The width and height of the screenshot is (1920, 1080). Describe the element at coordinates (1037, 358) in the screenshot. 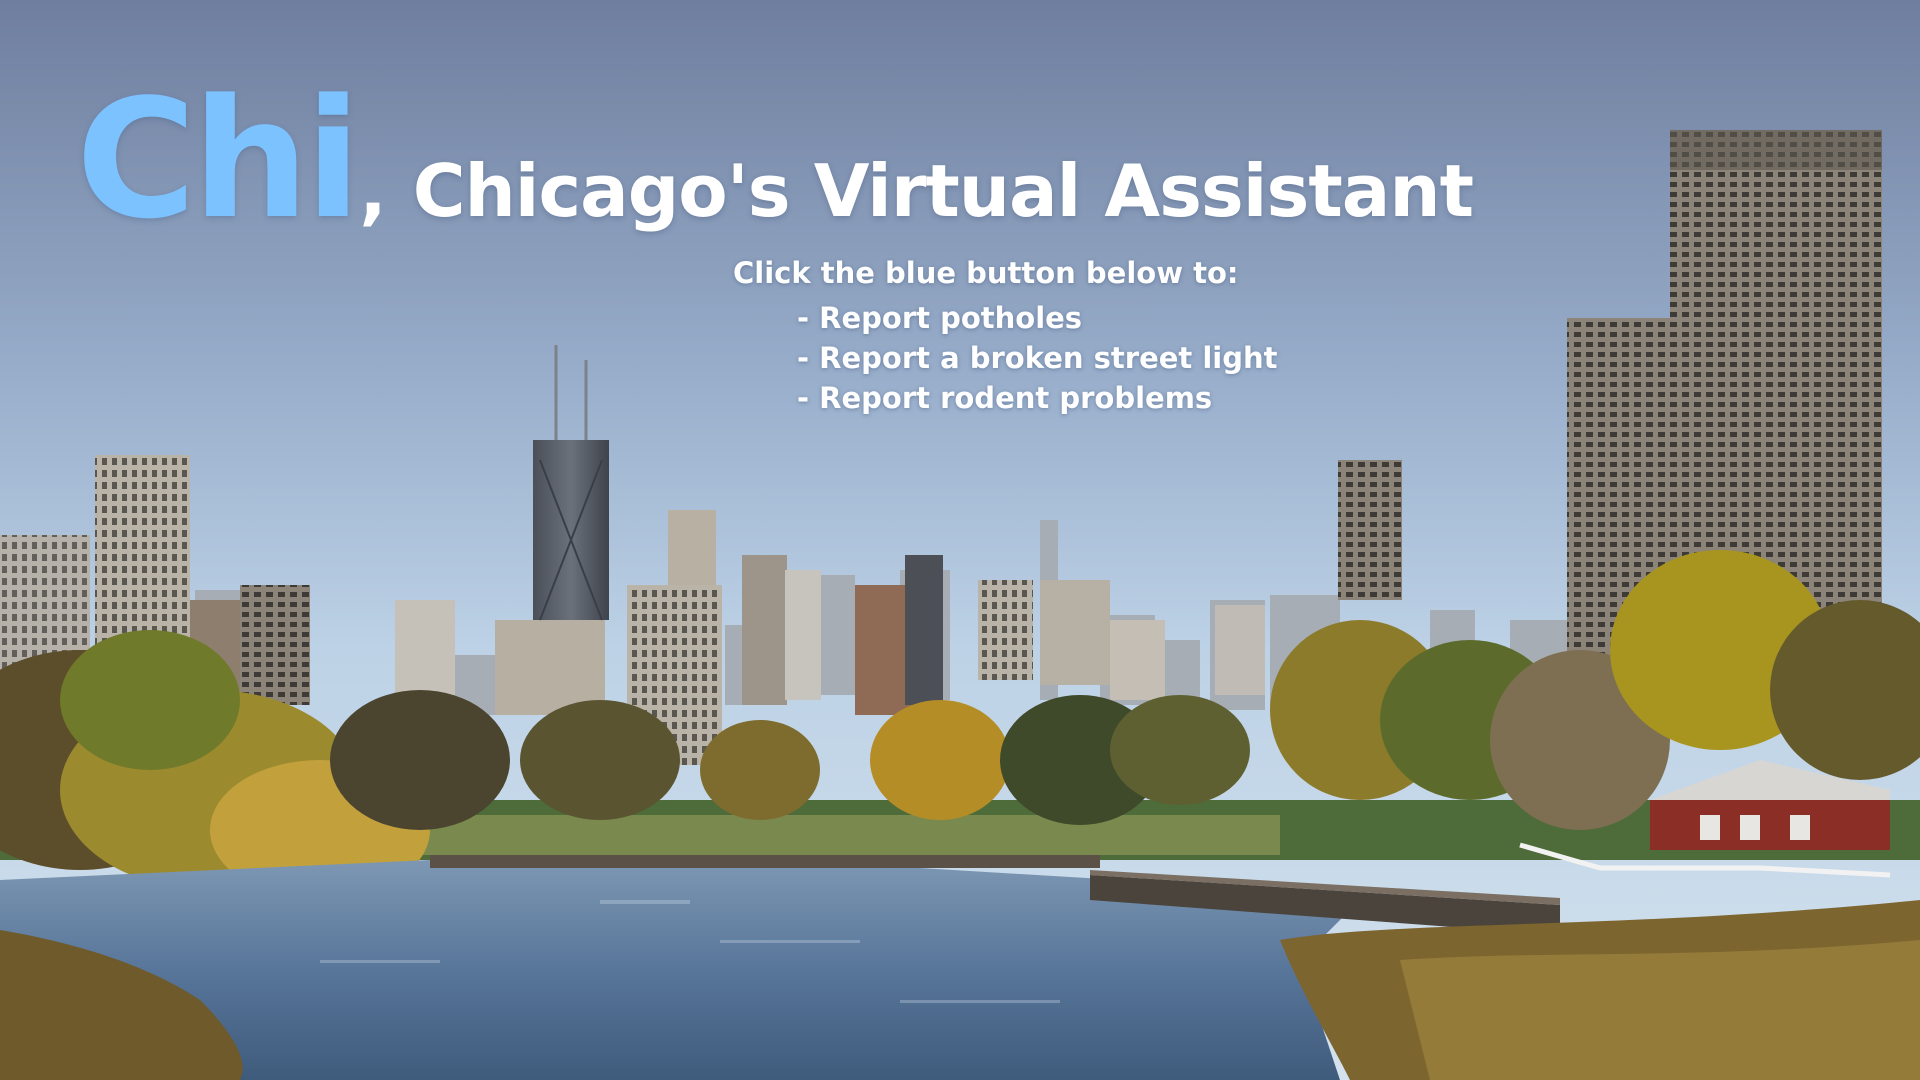

I see `instruction-item-street-light: Report a broken street light` at that location.